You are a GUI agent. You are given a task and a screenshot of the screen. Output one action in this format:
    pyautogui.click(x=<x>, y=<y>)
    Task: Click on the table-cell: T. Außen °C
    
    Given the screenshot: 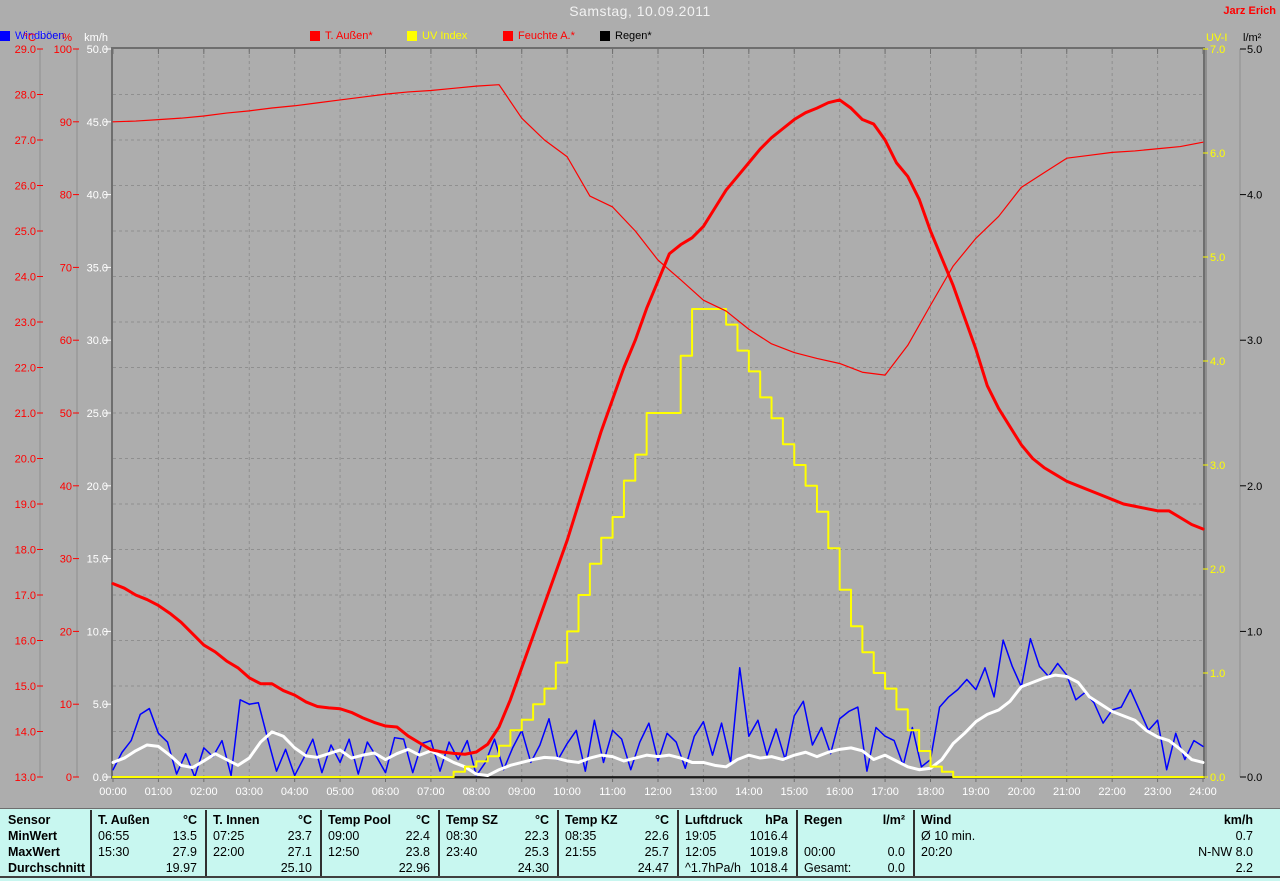 What is the action you would take?
    pyautogui.click(x=147, y=820)
    